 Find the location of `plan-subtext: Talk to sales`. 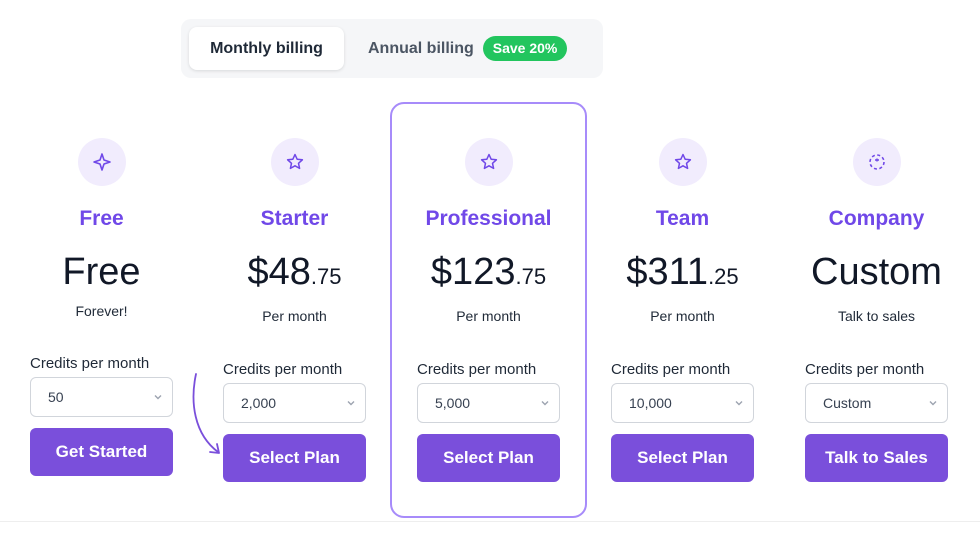

plan-subtext: Talk to sales is located at coordinates (876, 316).